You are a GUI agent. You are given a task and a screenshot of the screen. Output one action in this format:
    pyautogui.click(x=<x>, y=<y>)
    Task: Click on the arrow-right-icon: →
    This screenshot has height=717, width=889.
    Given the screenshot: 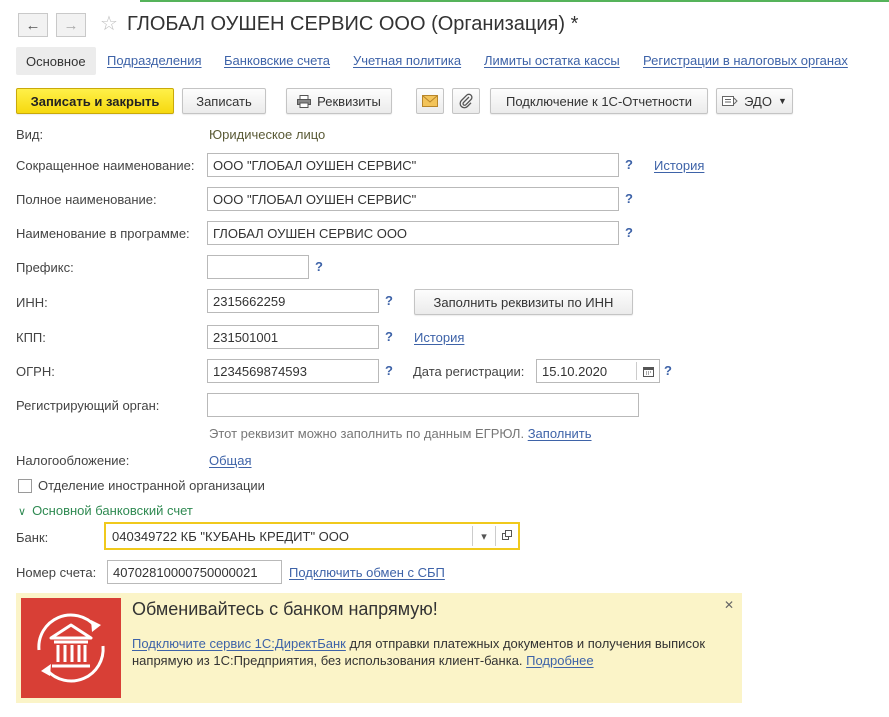 What is the action you would take?
    pyautogui.click(x=71, y=25)
    